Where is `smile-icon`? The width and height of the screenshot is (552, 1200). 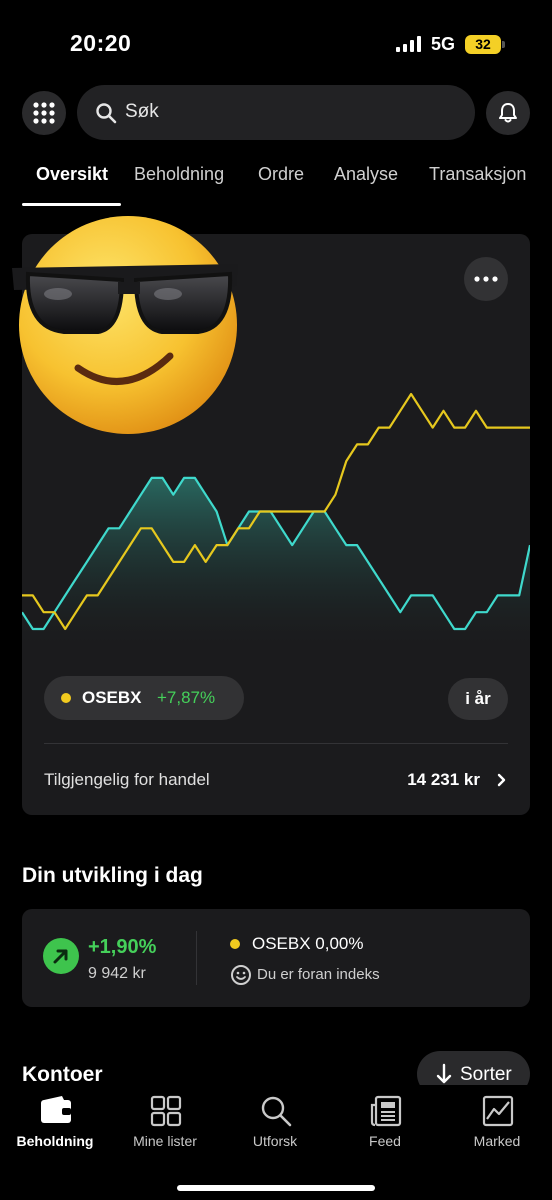
smile-icon is located at coordinates (241, 975).